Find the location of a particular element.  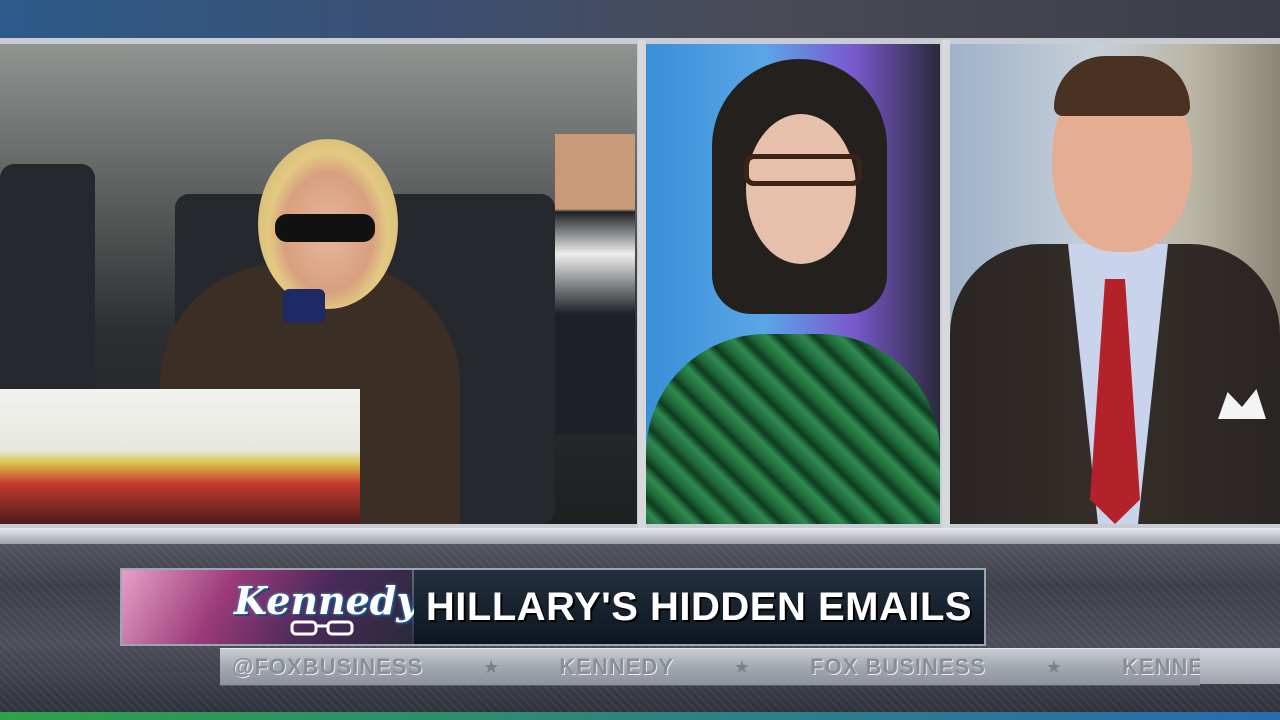

eyeglasses-icon is located at coordinates (803, 170).